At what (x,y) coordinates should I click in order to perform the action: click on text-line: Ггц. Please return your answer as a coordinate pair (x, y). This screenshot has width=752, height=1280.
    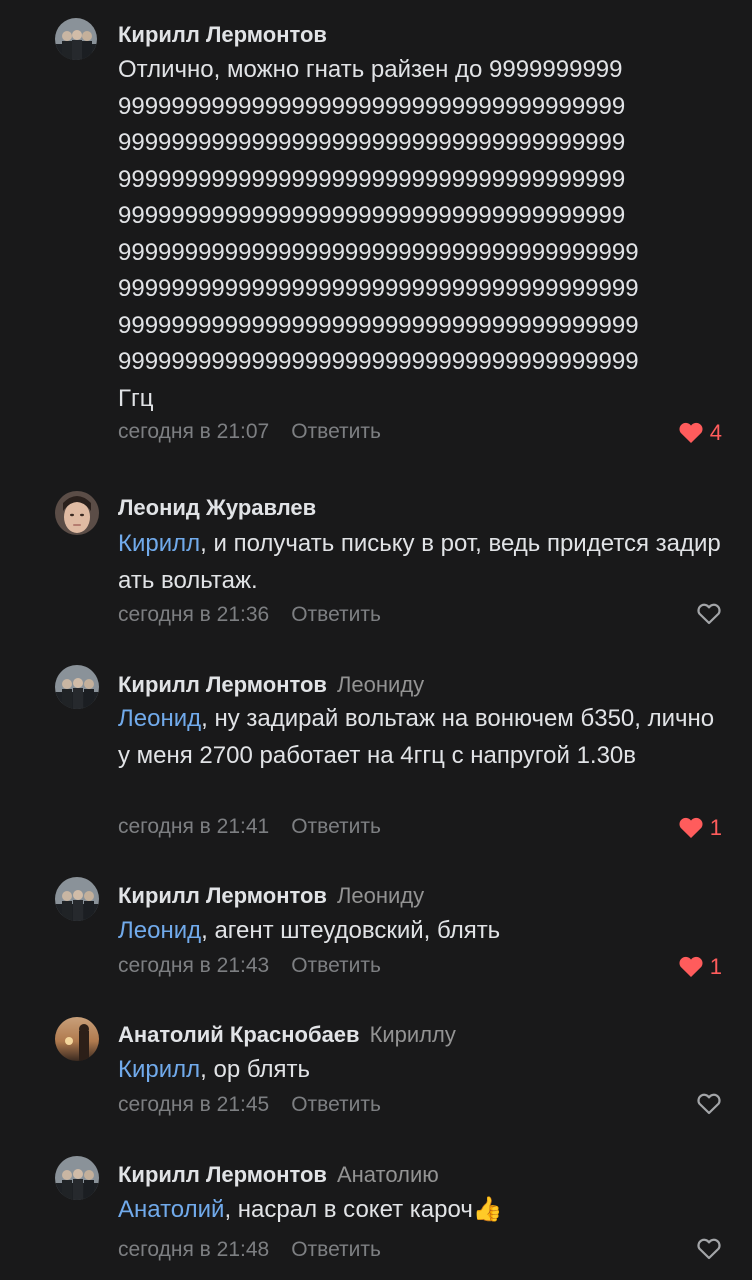
    Looking at the image, I should click on (136, 398).